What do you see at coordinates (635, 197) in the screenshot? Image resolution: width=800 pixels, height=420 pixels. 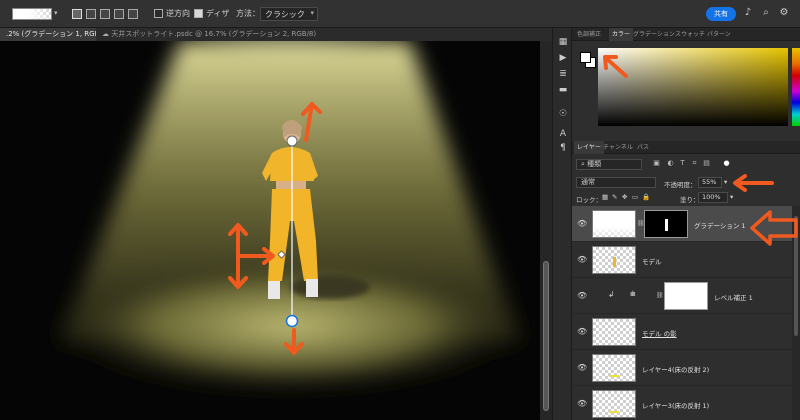 I see `lock-artboard-icon: ▭` at bounding box center [635, 197].